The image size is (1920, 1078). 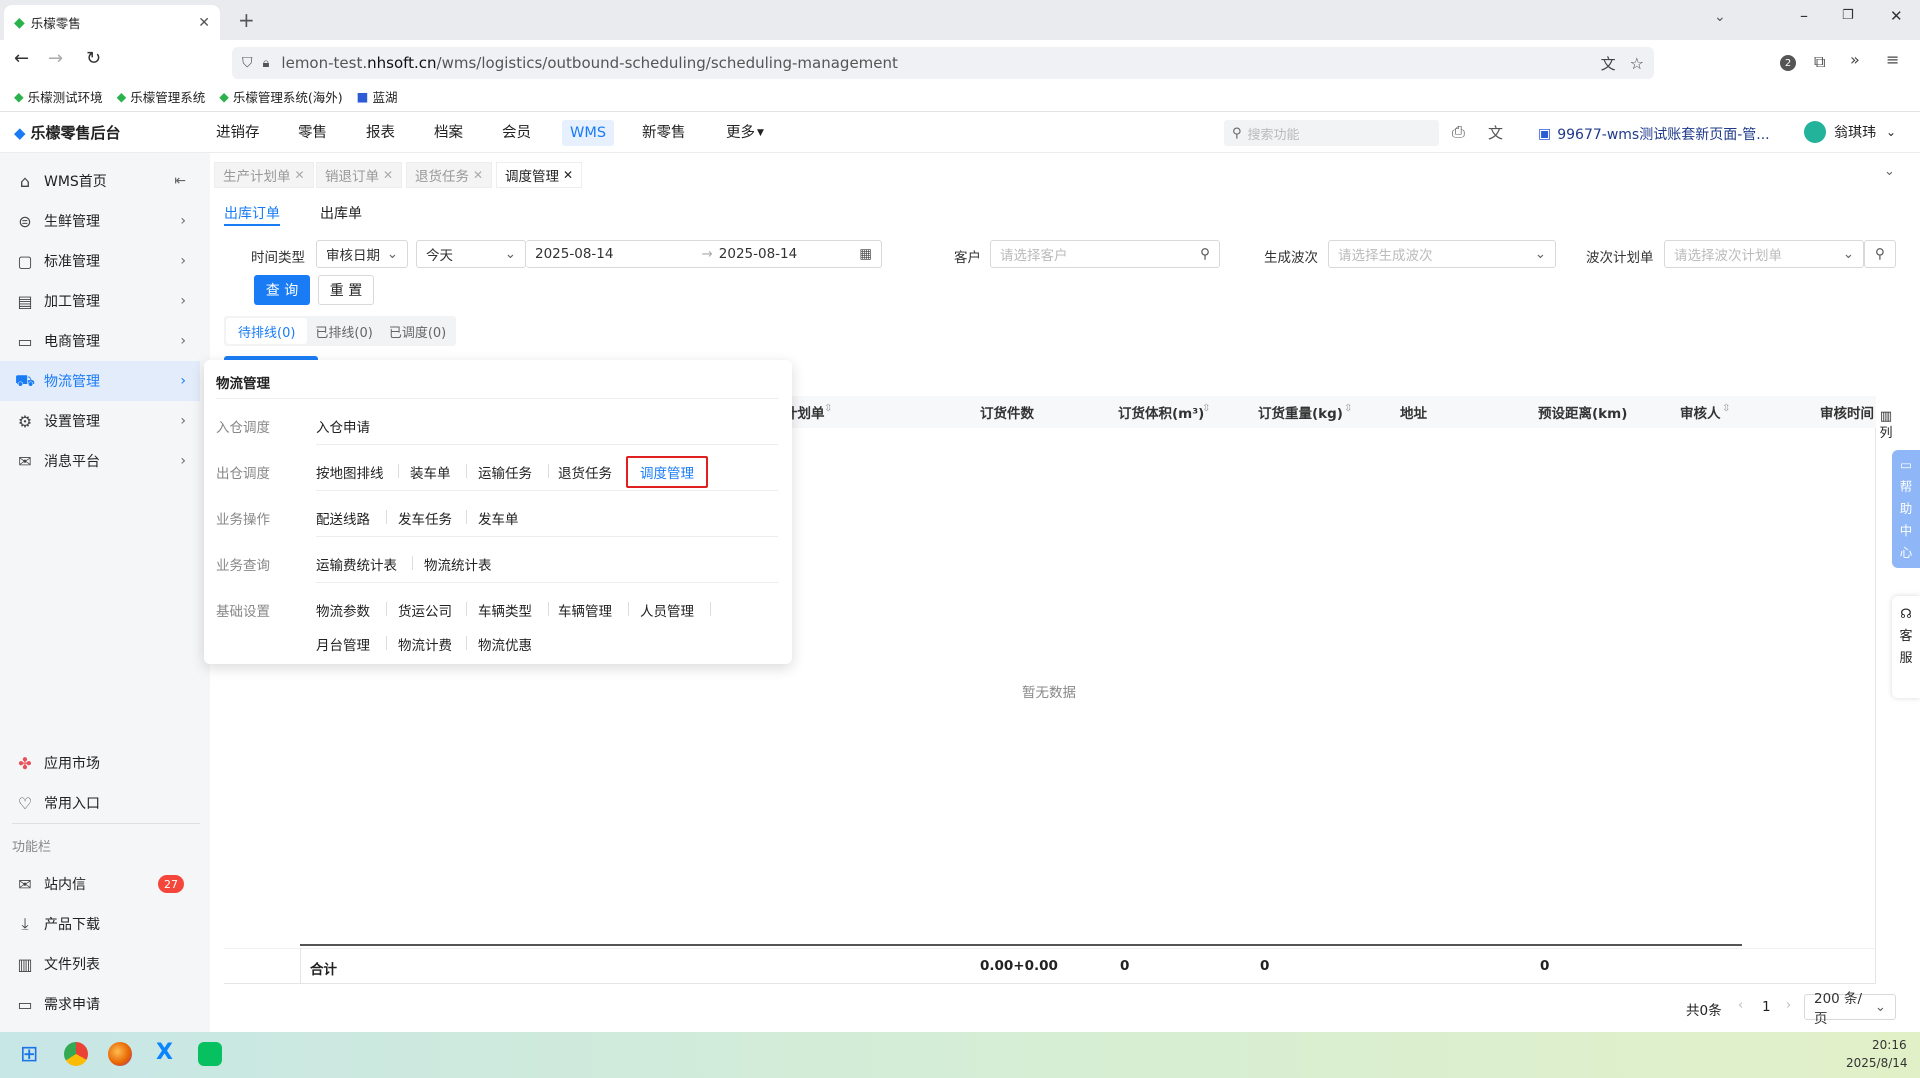 What do you see at coordinates (588, 133) in the screenshot?
I see `nav-wms: WMS` at bounding box center [588, 133].